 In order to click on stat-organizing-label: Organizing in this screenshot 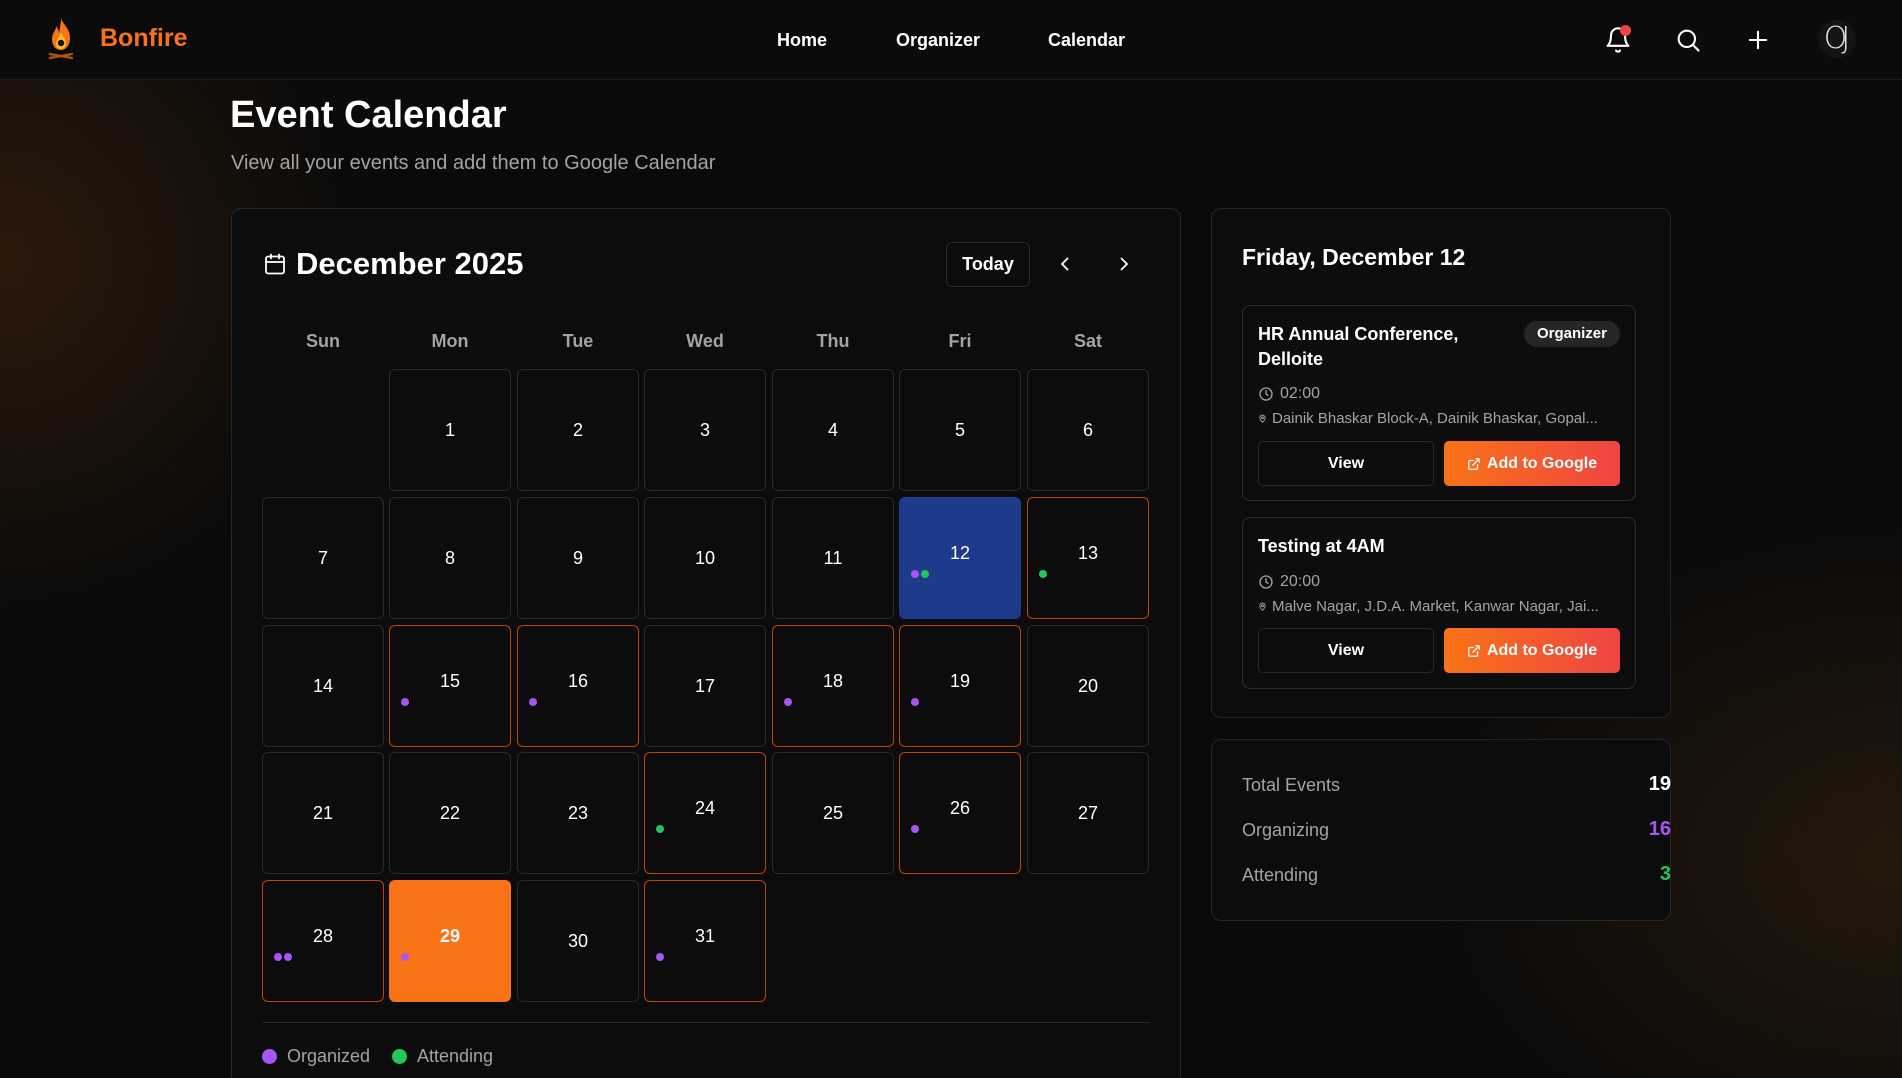, I will do `click(1286, 830)`.